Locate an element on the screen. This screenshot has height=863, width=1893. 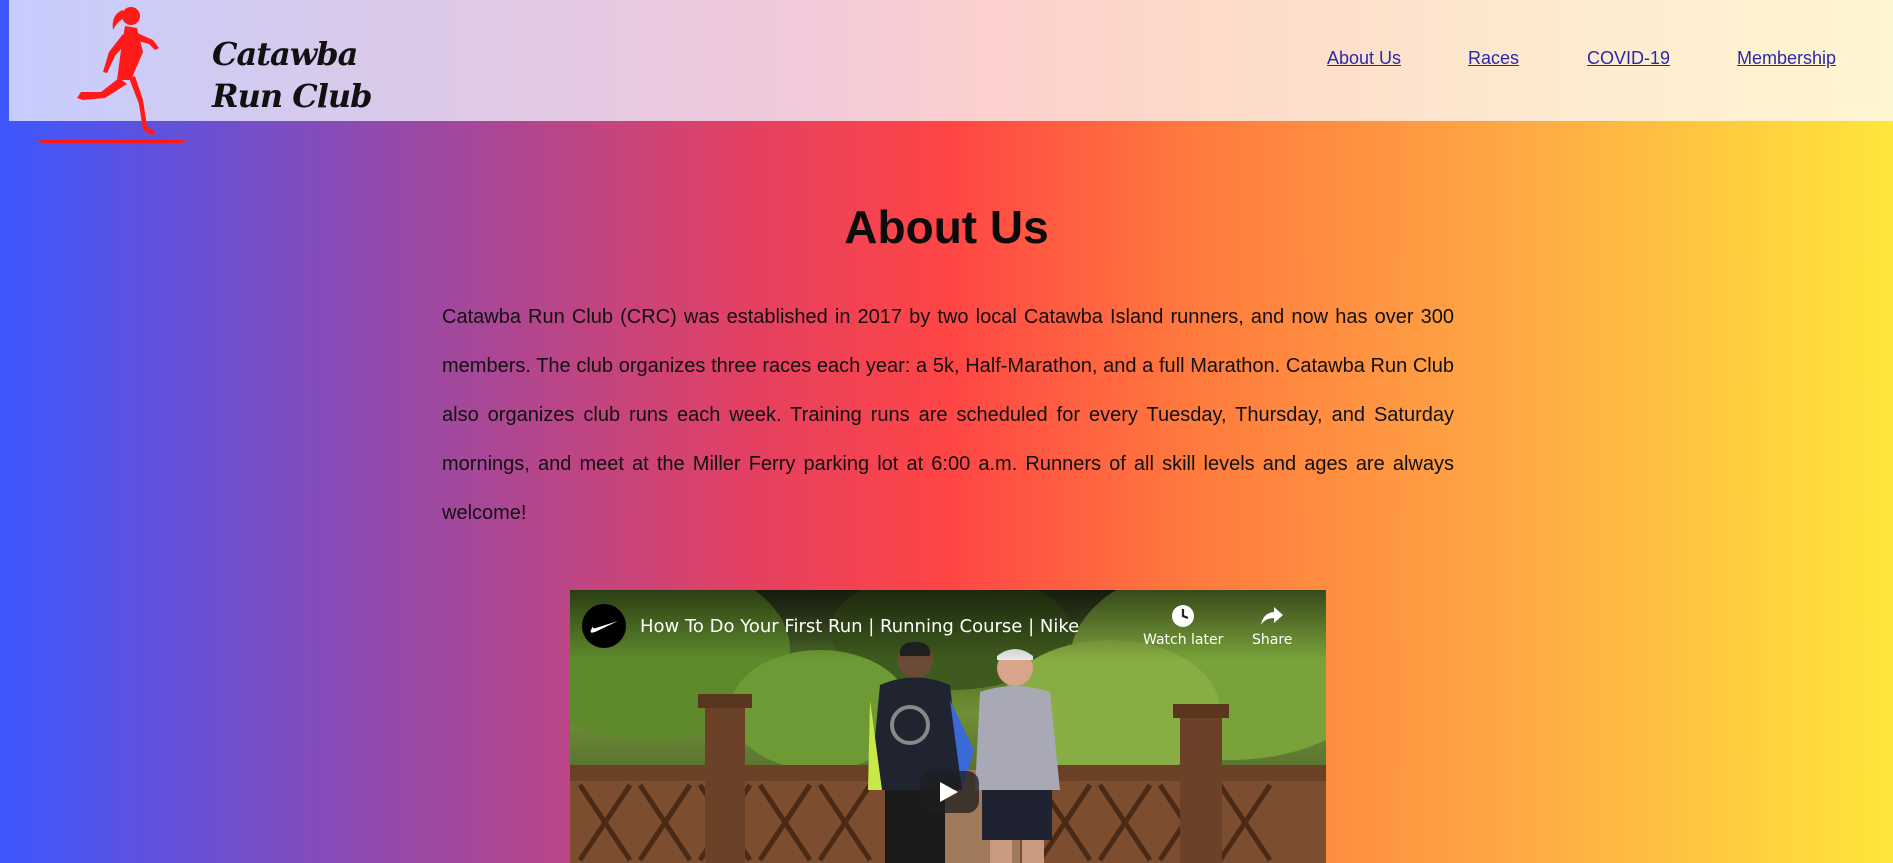
share-arrow-icon is located at coordinates (1272, 616).